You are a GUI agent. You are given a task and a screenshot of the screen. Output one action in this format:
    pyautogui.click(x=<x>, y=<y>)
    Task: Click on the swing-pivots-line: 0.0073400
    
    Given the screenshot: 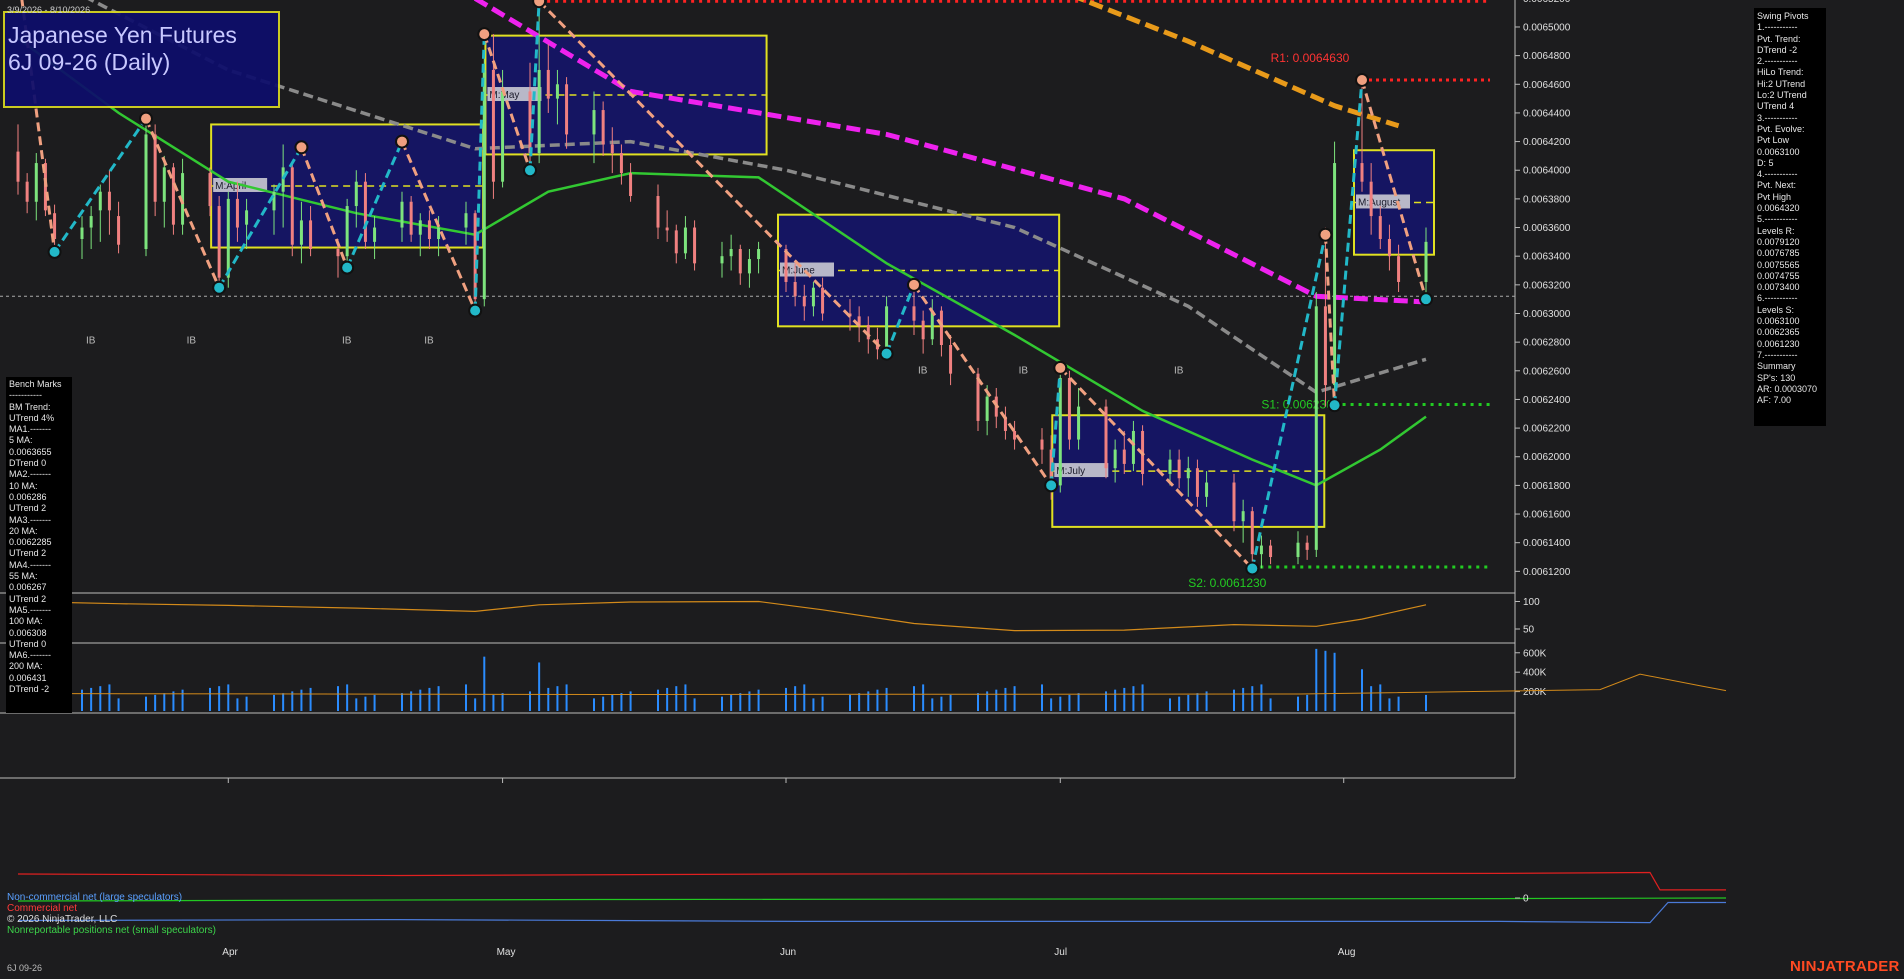 What is the action you would take?
    pyautogui.click(x=1778, y=287)
    